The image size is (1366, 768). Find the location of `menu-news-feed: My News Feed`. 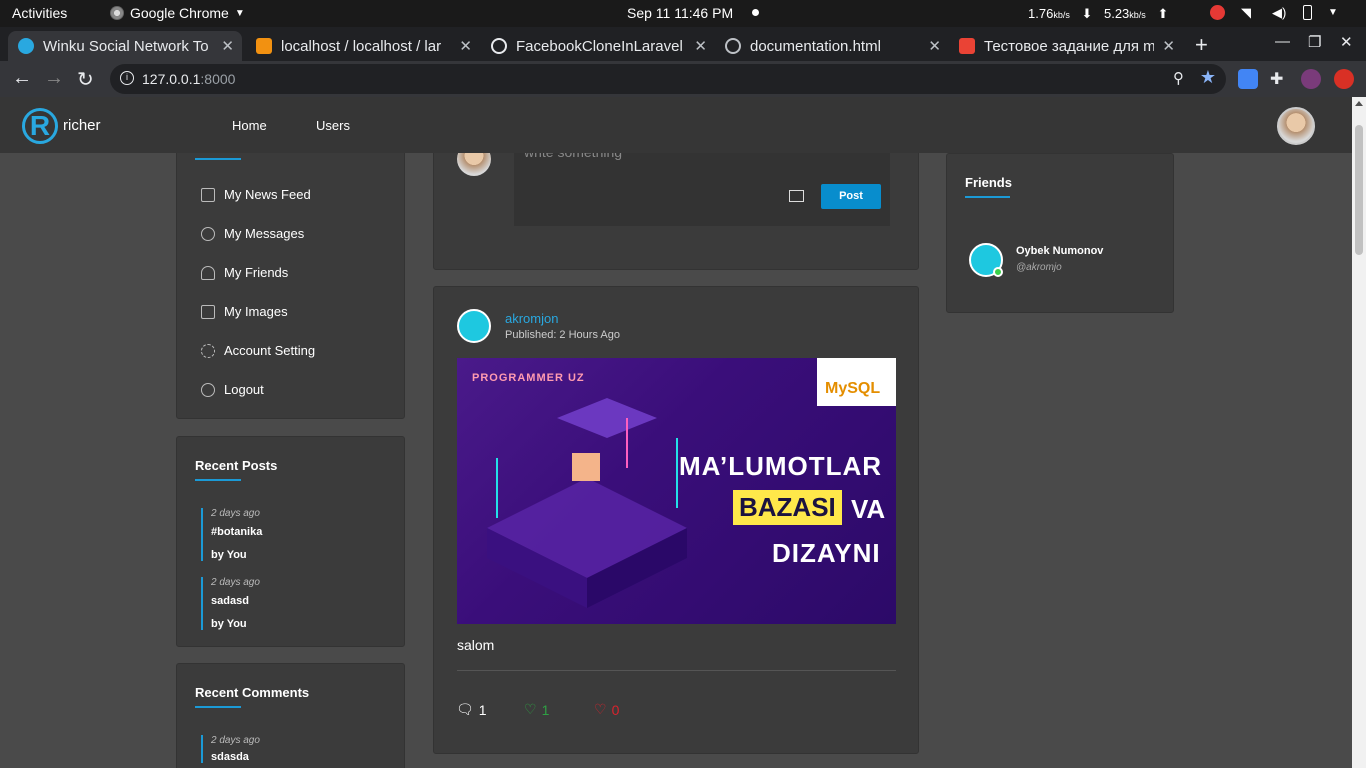

menu-news-feed: My News Feed is located at coordinates (256, 194).